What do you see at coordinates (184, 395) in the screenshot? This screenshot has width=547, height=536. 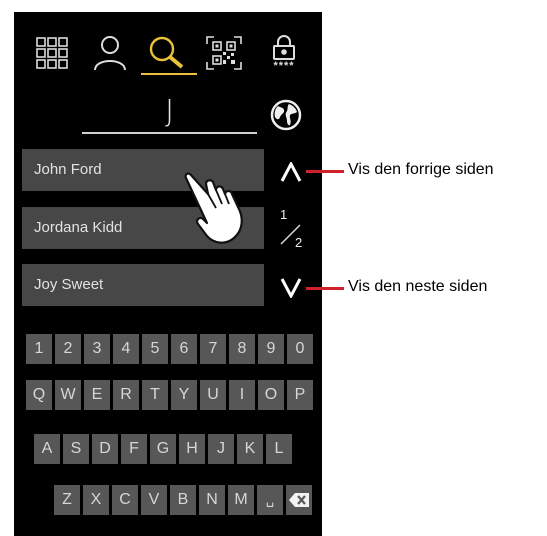 I see `key-y: Y` at bounding box center [184, 395].